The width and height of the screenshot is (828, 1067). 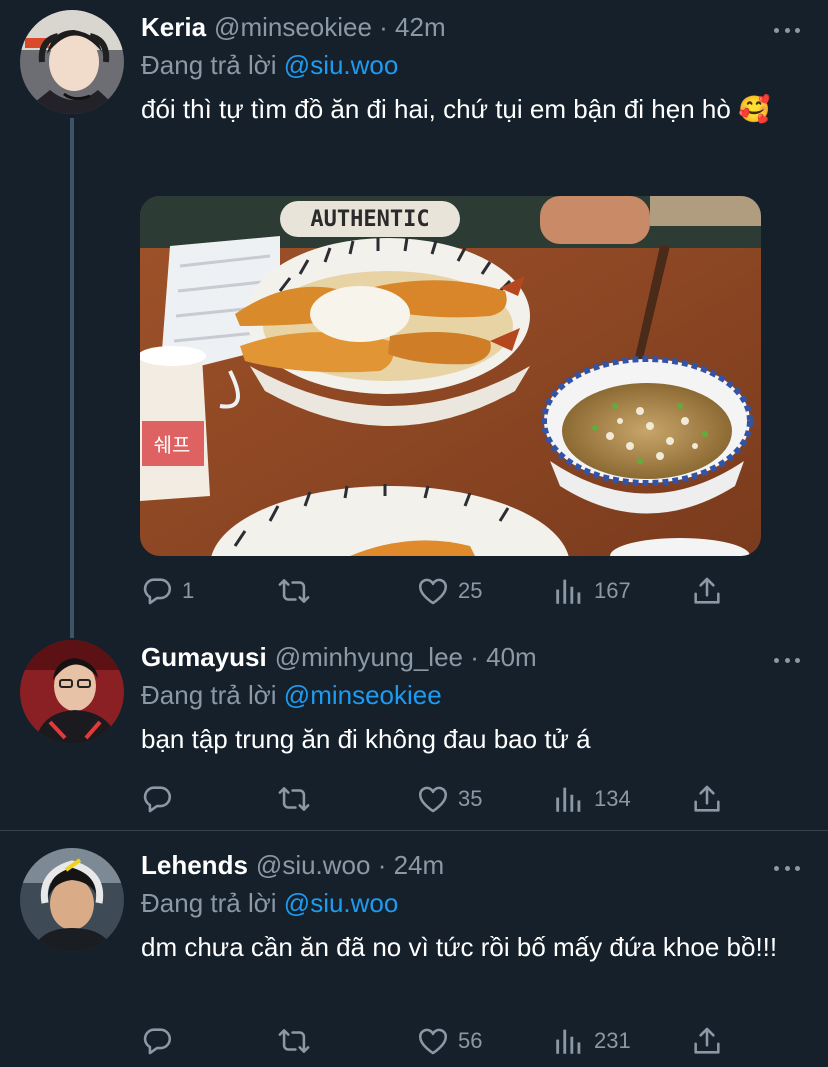 I want to click on like-count: 25, so click(x=470, y=590).